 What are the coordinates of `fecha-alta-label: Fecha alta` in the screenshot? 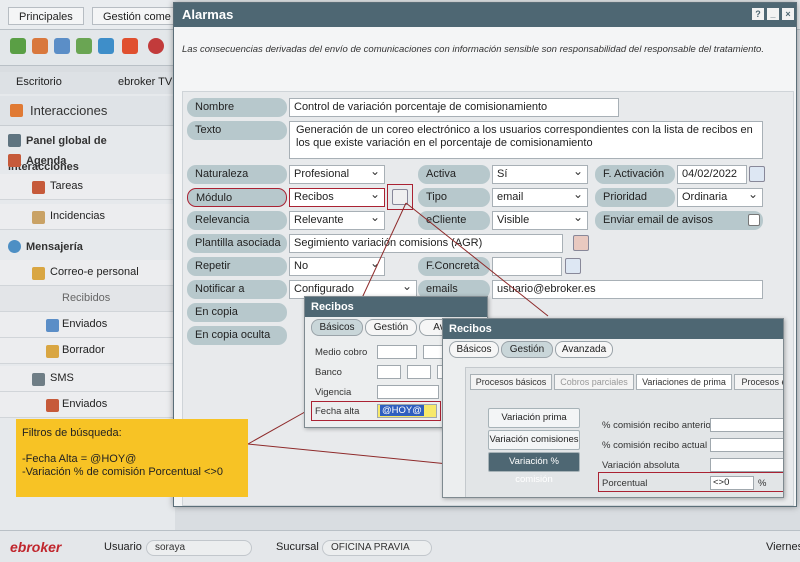 It's located at (337, 411).